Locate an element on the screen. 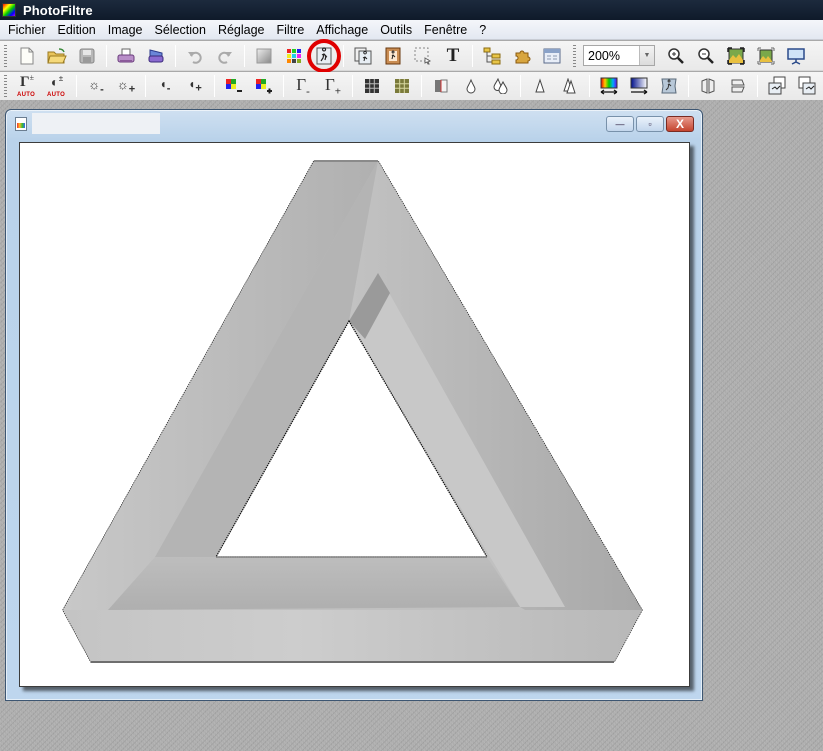  contrast-minus-icon: ◖- is located at coordinates (165, 86).